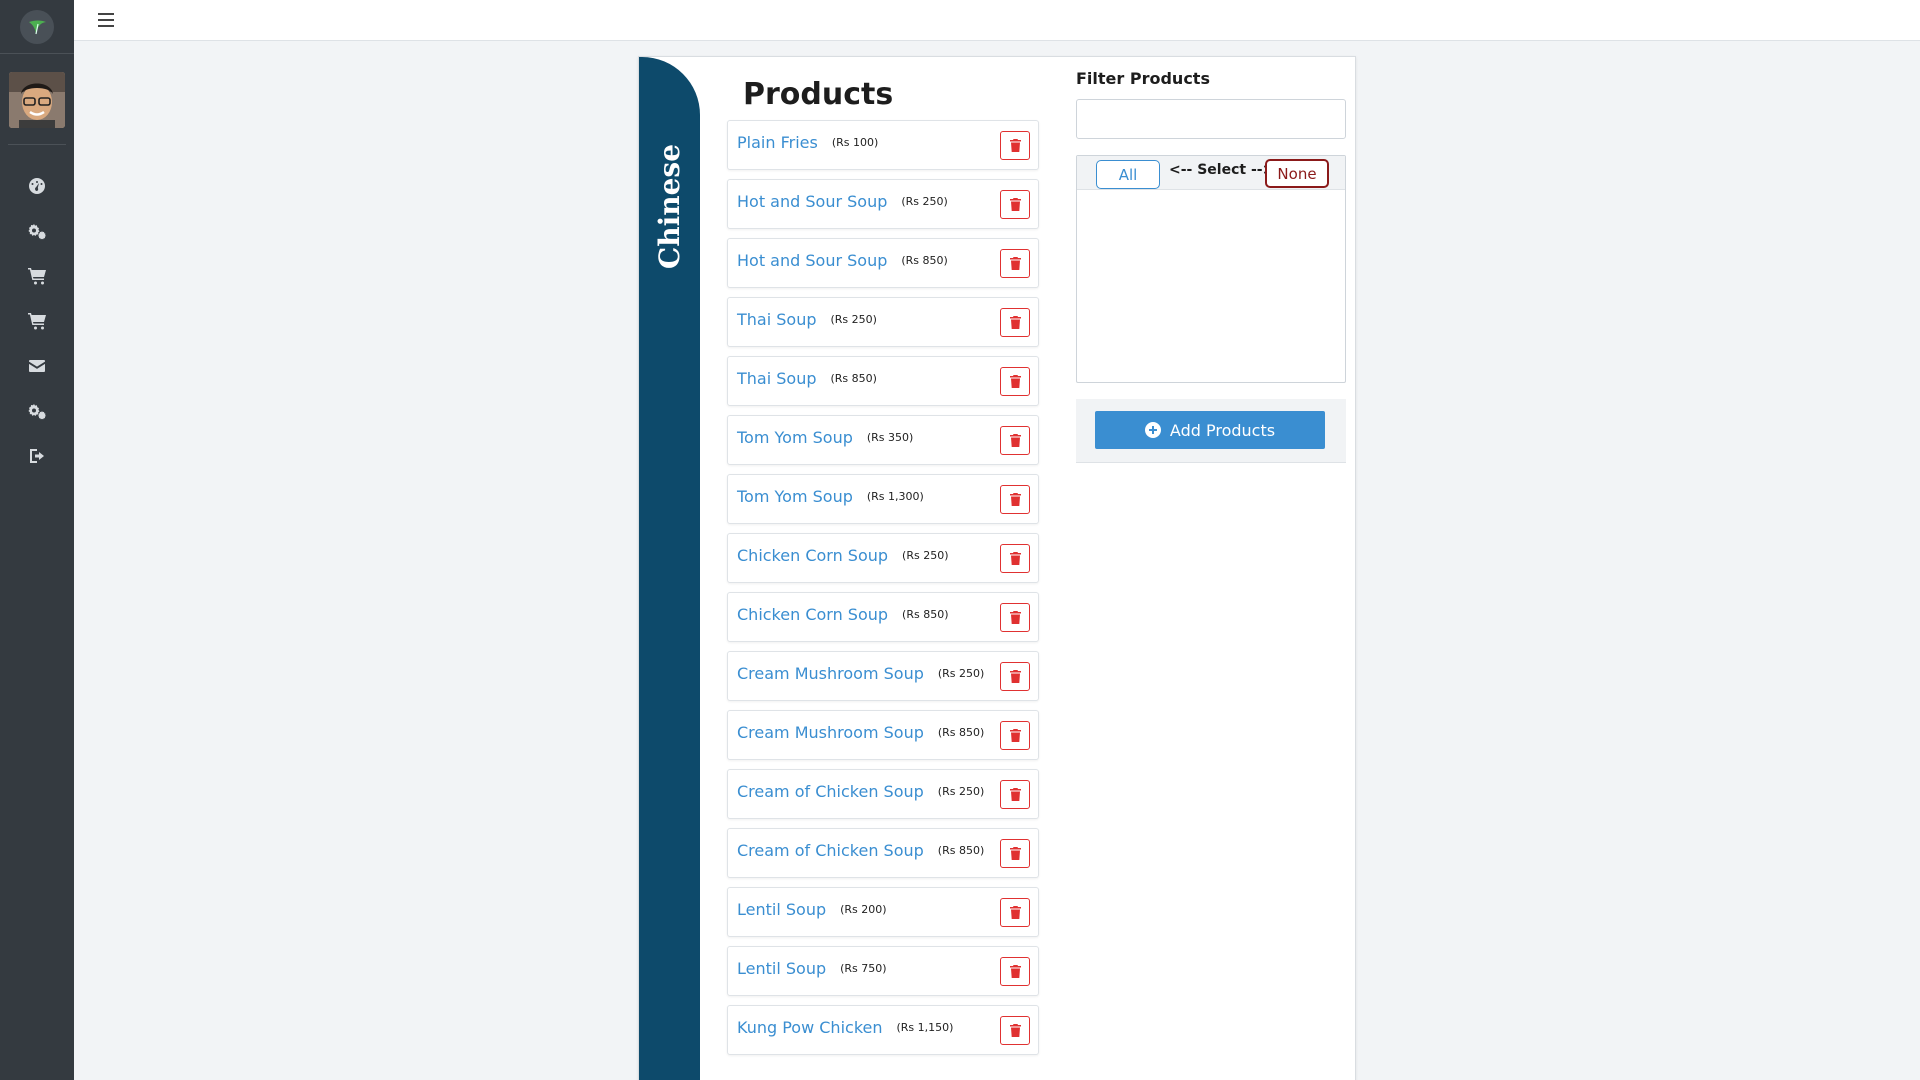 This screenshot has width=1920, height=1080. I want to click on avatar, so click(37, 100).